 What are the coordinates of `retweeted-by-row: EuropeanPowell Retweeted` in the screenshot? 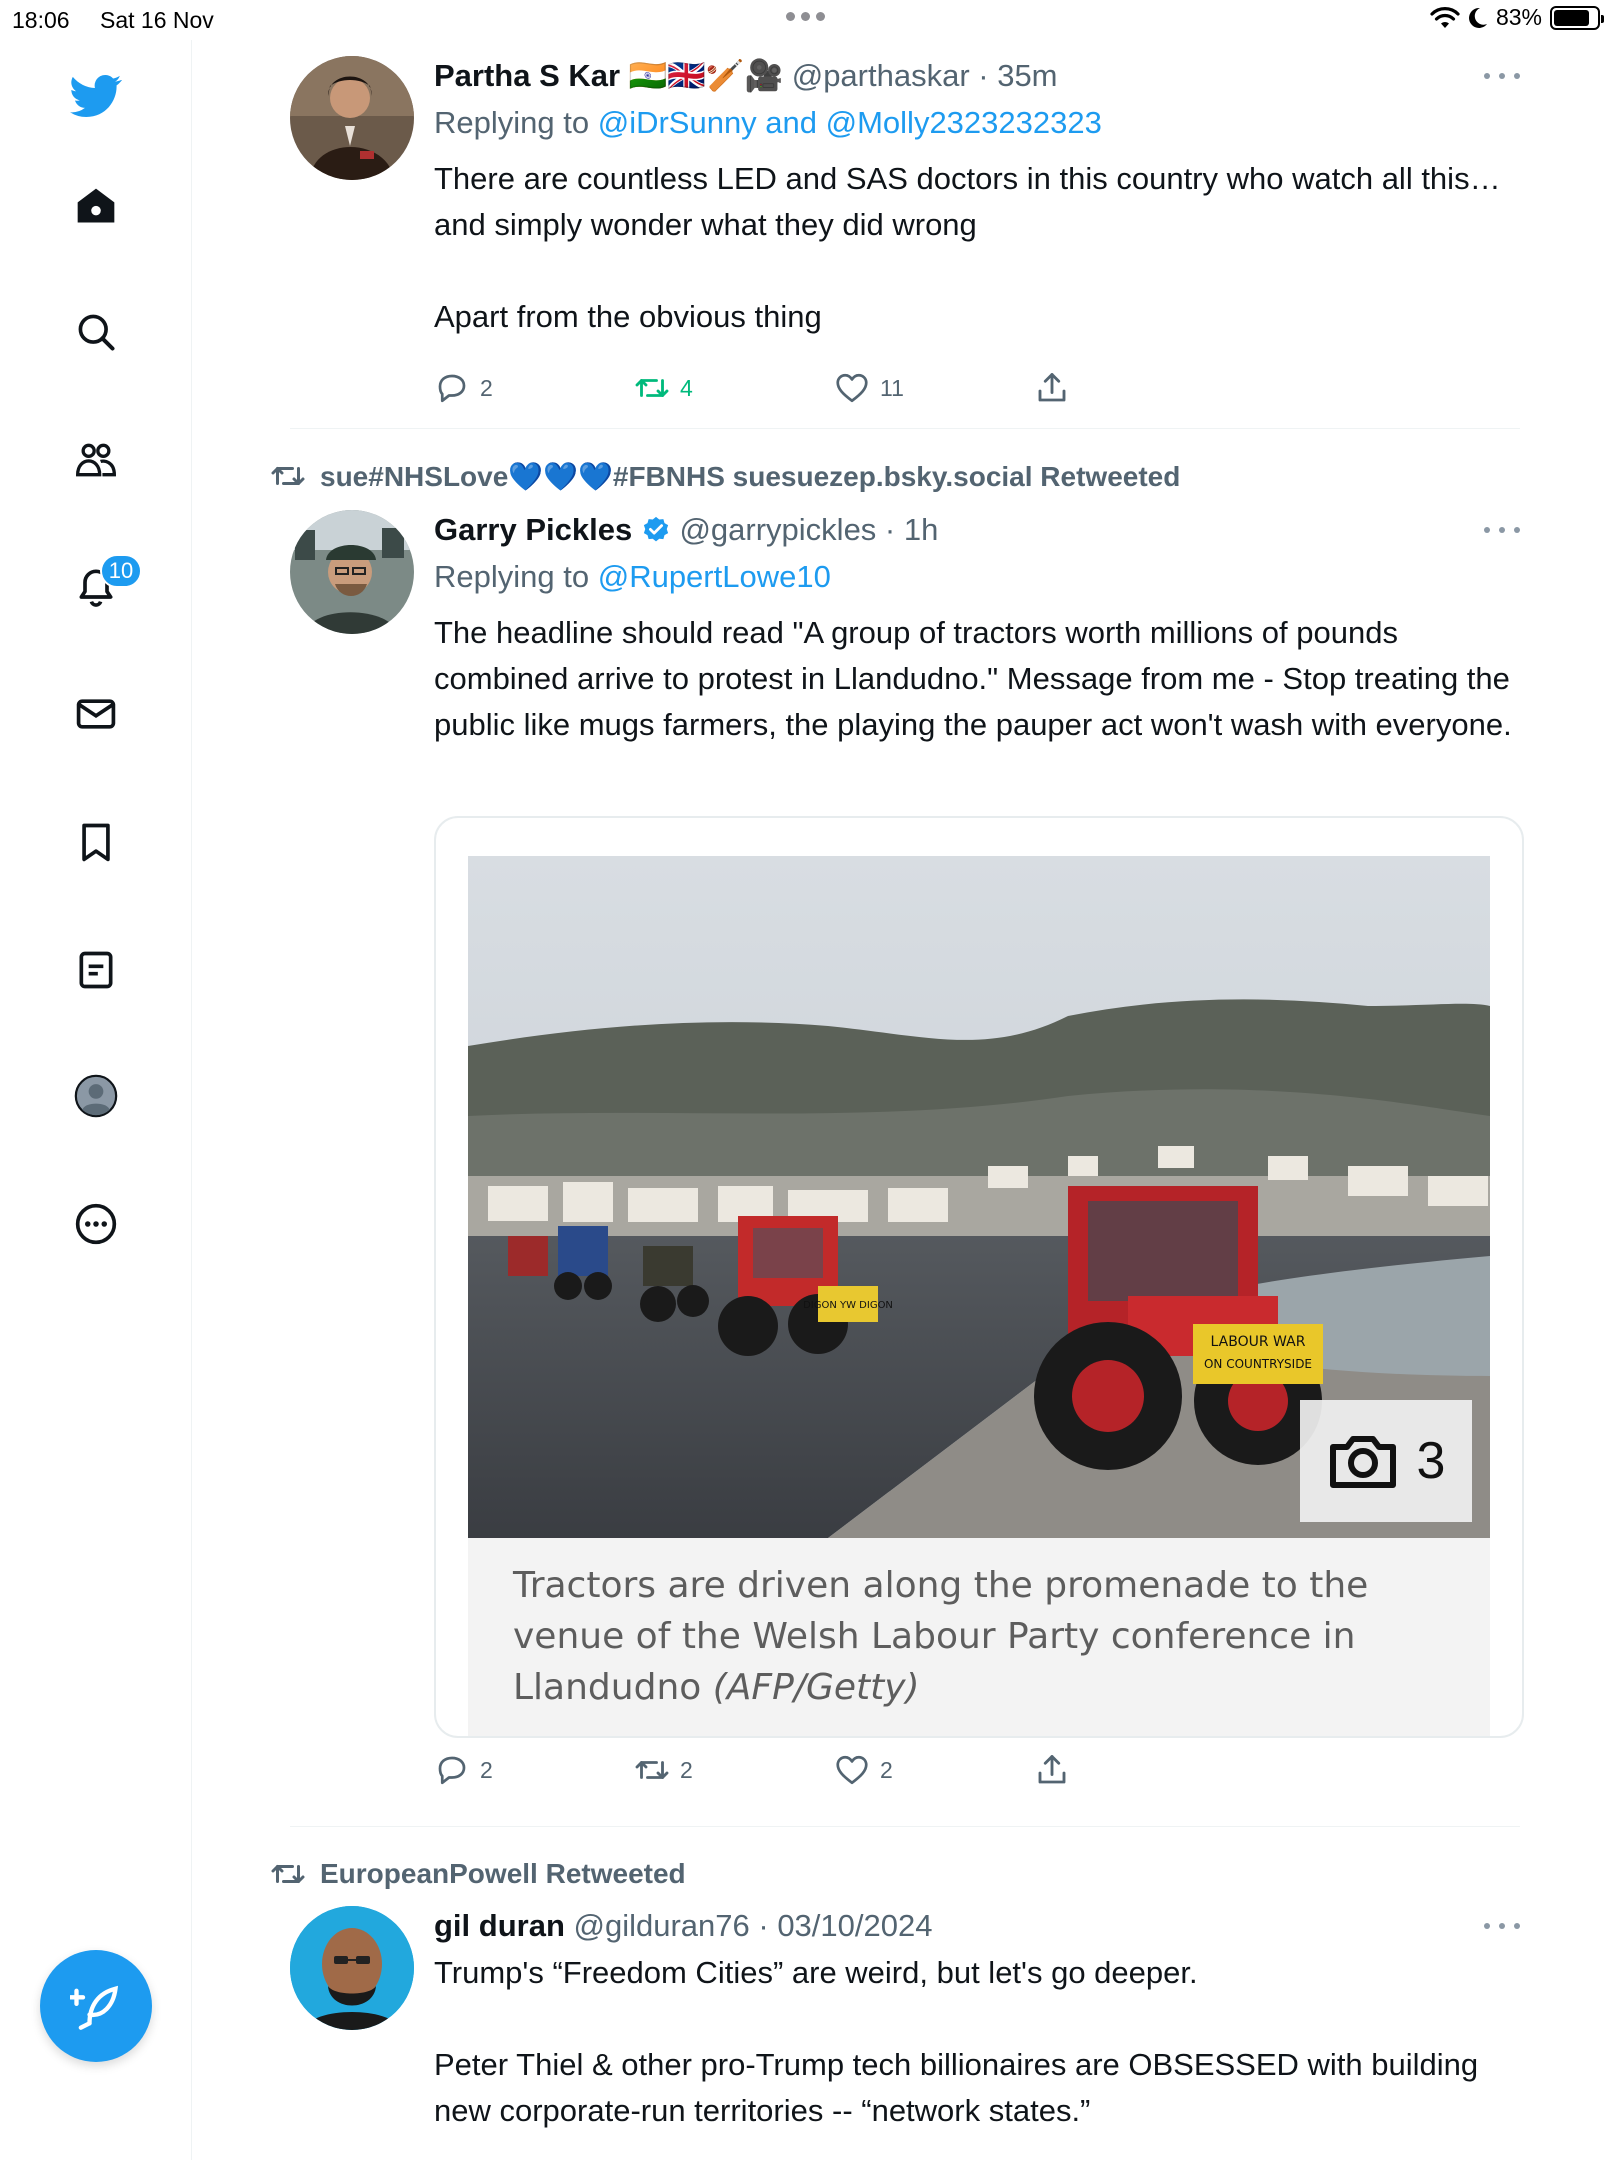 It's located at (478, 1874).